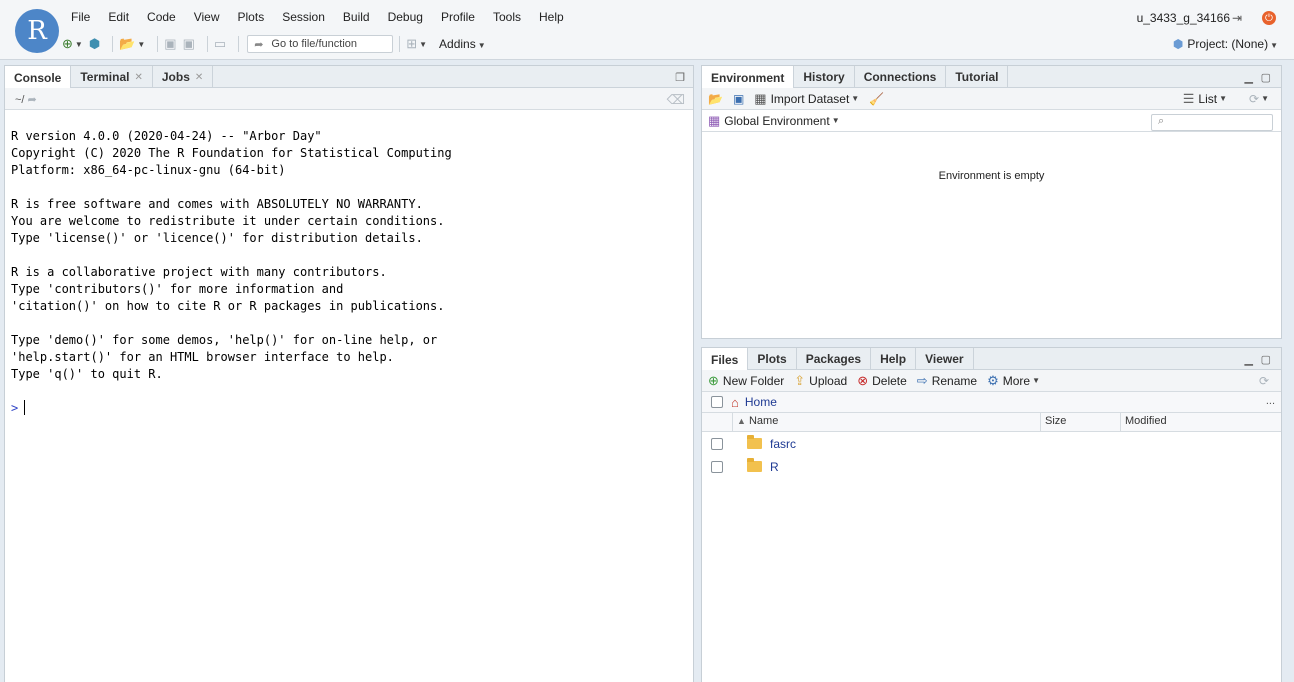 The image size is (1294, 682). What do you see at coordinates (1259, 99) in the screenshot?
I see `refresh-icon: ⟳ ▼` at bounding box center [1259, 99].